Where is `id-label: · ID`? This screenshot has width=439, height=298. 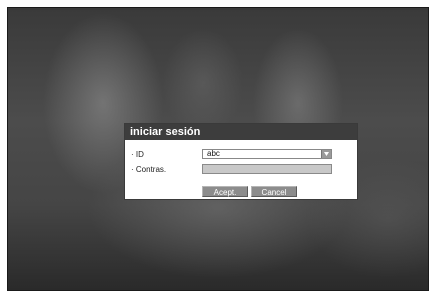
id-label: · ID is located at coordinates (137, 154).